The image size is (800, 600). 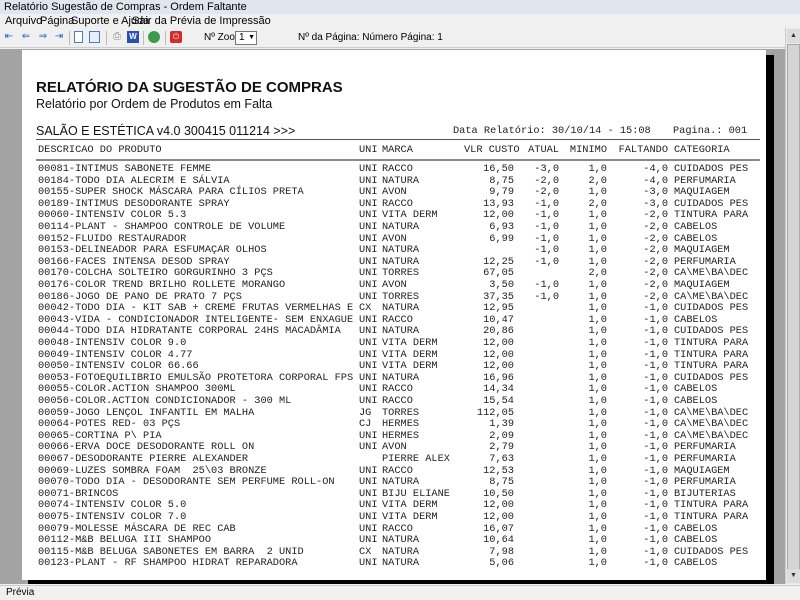 What do you see at coordinates (498, 493) in the screenshot?
I see `cell-cost: 10,50` at bounding box center [498, 493].